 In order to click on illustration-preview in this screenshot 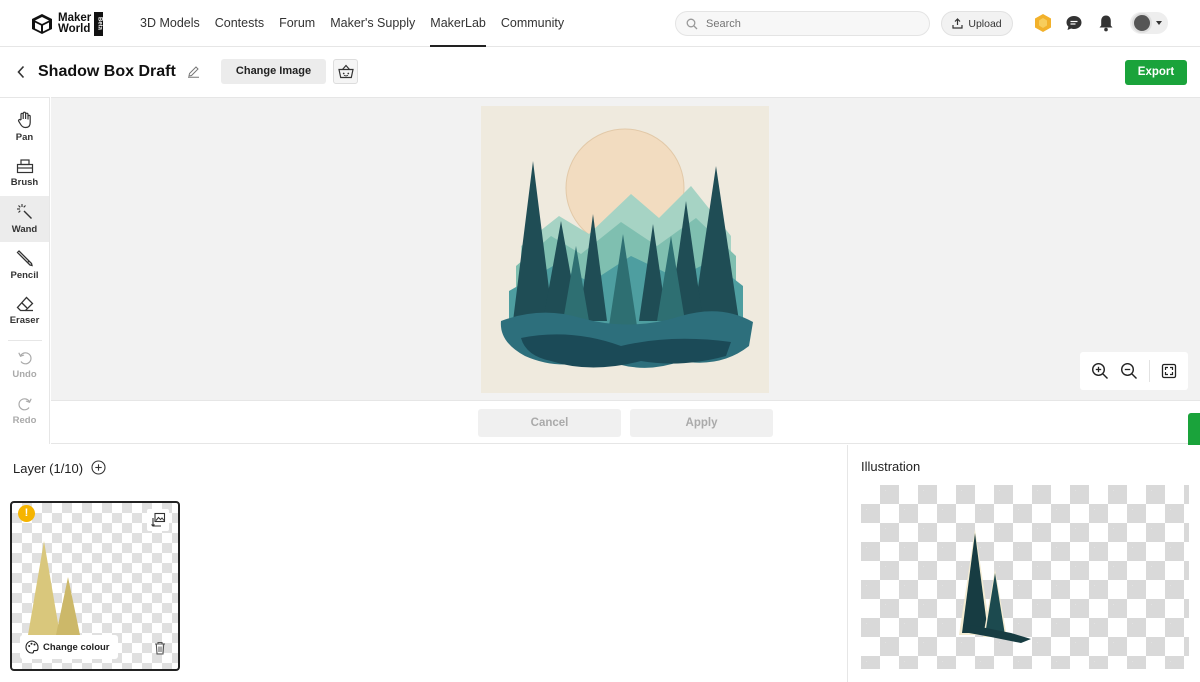, I will do `click(1025, 577)`.